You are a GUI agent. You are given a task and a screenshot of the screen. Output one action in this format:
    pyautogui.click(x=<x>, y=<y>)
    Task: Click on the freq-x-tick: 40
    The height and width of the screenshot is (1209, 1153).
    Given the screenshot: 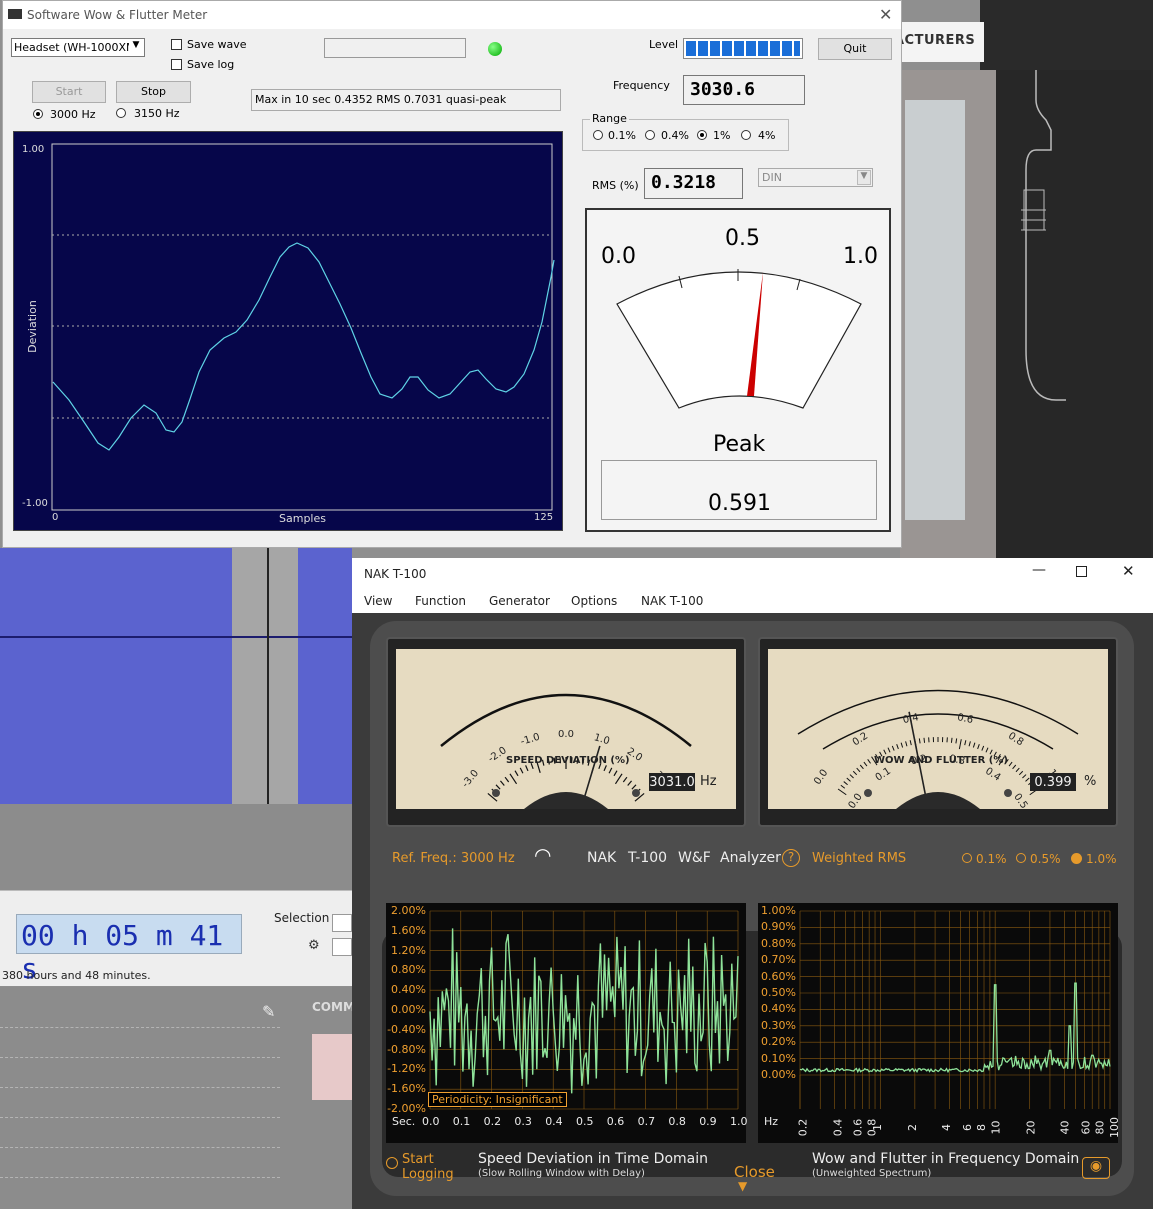 What is the action you would take?
    pyautogui.click(x=1065, y=1127)
    